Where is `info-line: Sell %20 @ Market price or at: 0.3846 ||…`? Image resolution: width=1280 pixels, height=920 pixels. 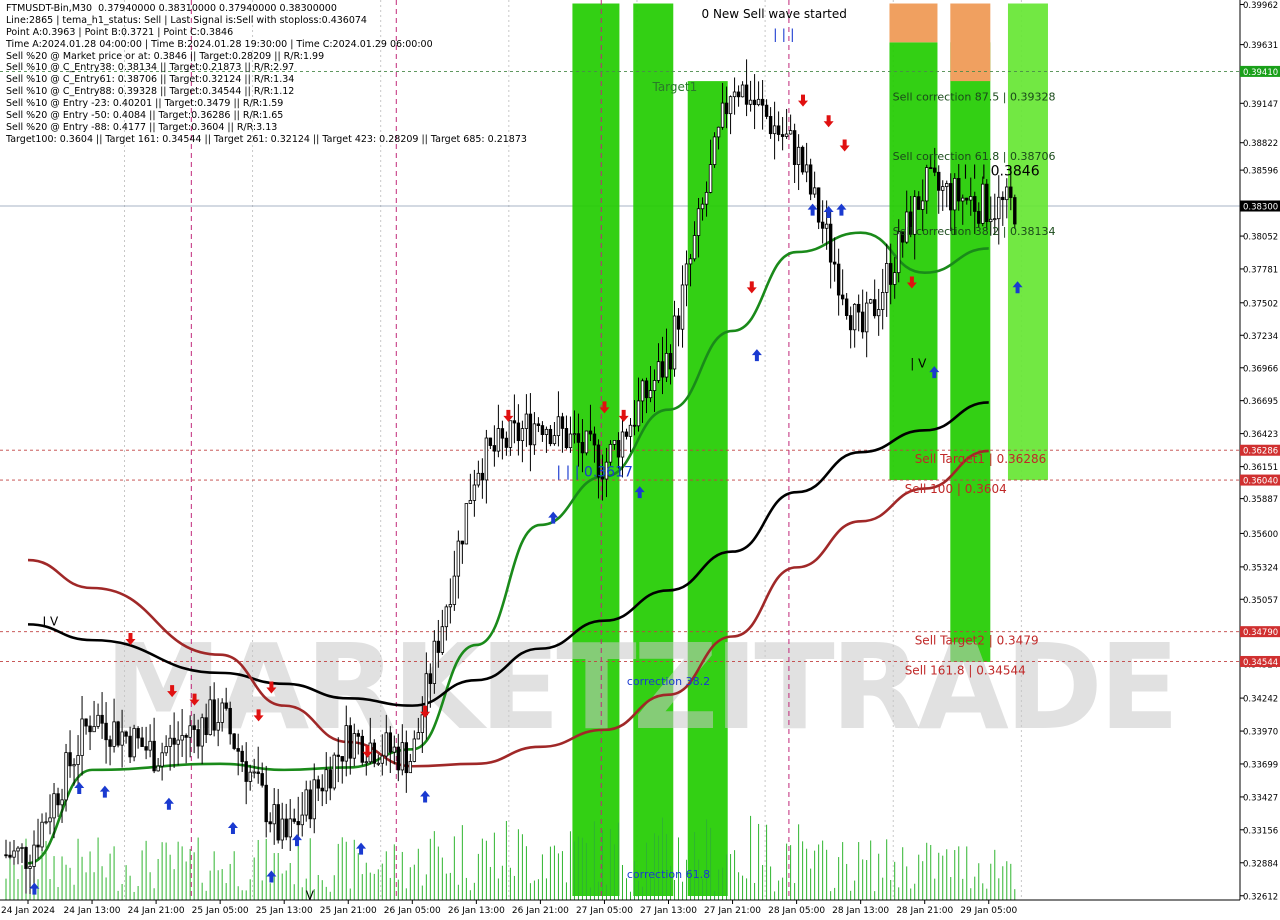 info-line: Sell %20 @ Market price or at: 0.3846 ||… is located at coordinates (165, 56).